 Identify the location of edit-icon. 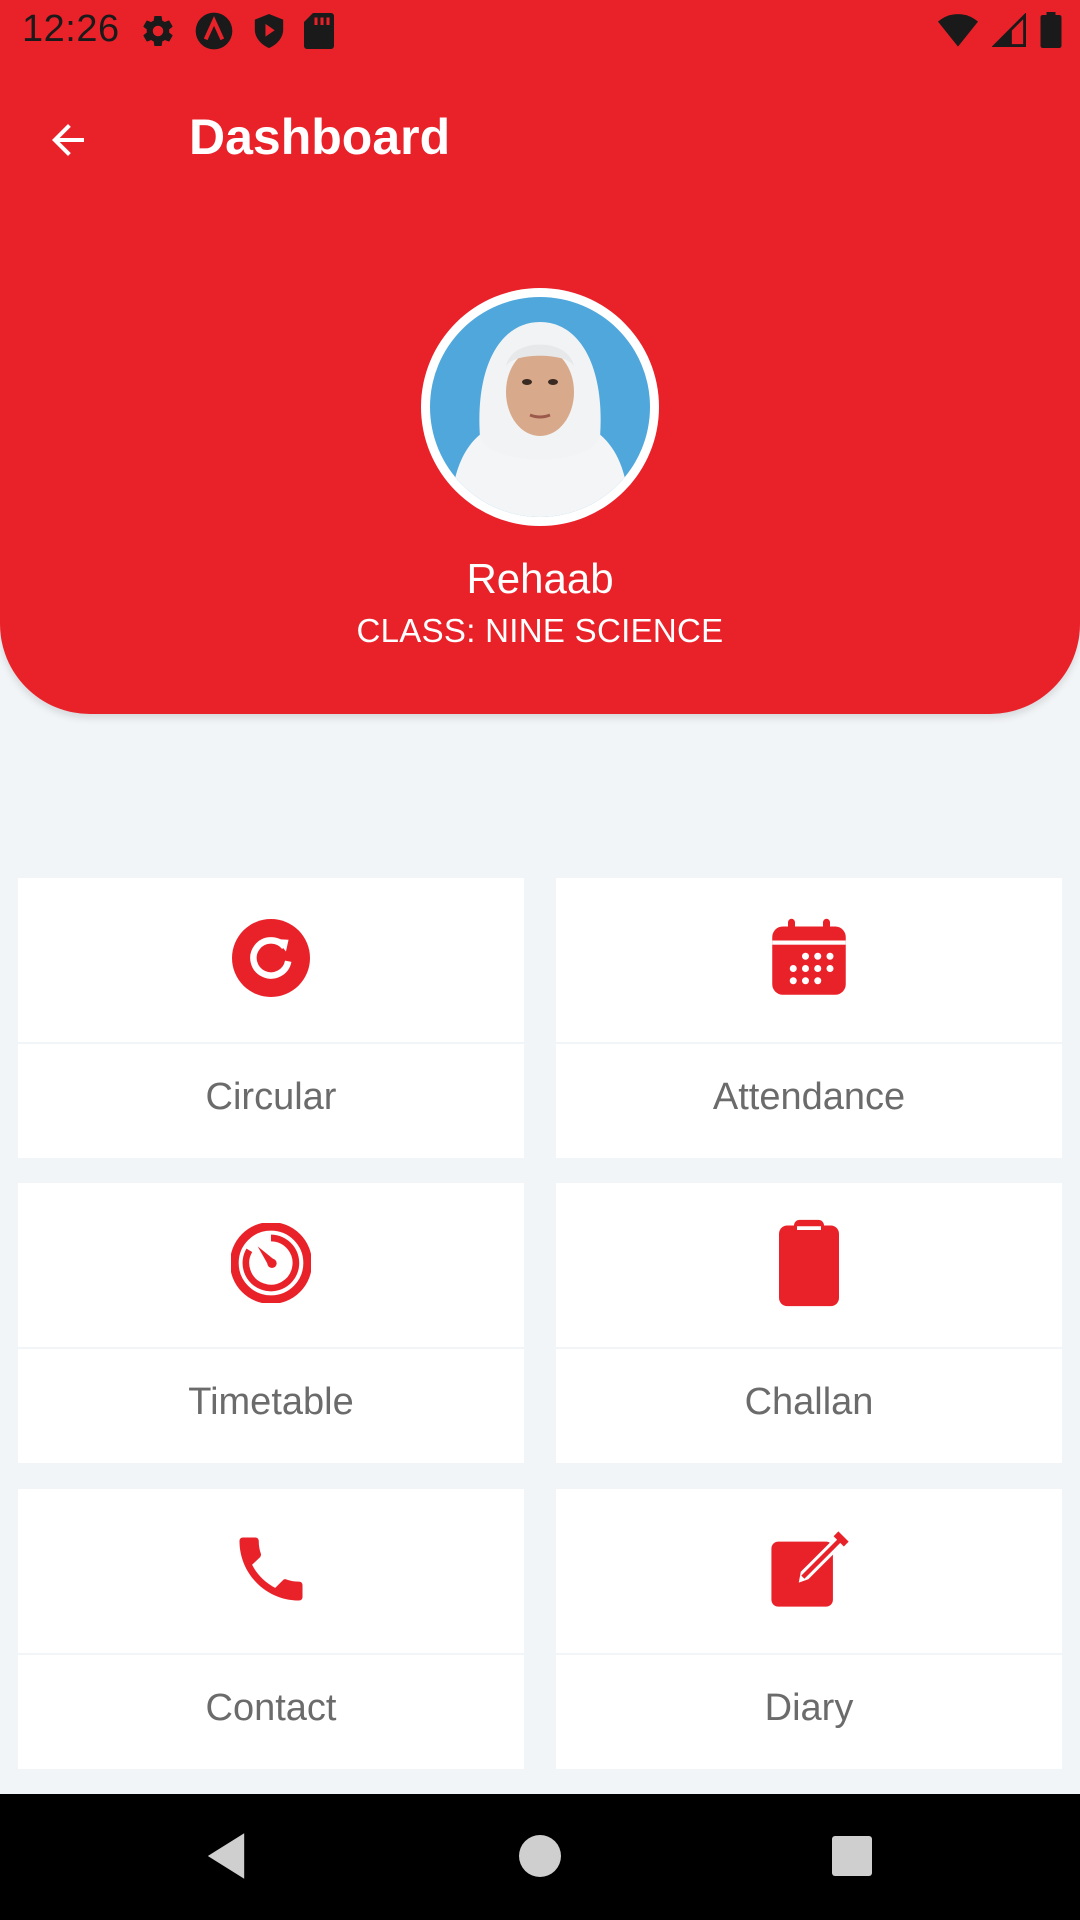
(809, 1571).